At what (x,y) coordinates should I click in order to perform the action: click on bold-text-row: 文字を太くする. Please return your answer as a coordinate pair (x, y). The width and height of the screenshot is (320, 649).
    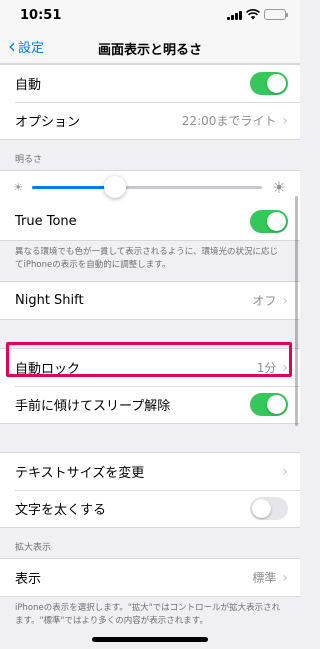
    Looking at the image, I should click on (150, 508).